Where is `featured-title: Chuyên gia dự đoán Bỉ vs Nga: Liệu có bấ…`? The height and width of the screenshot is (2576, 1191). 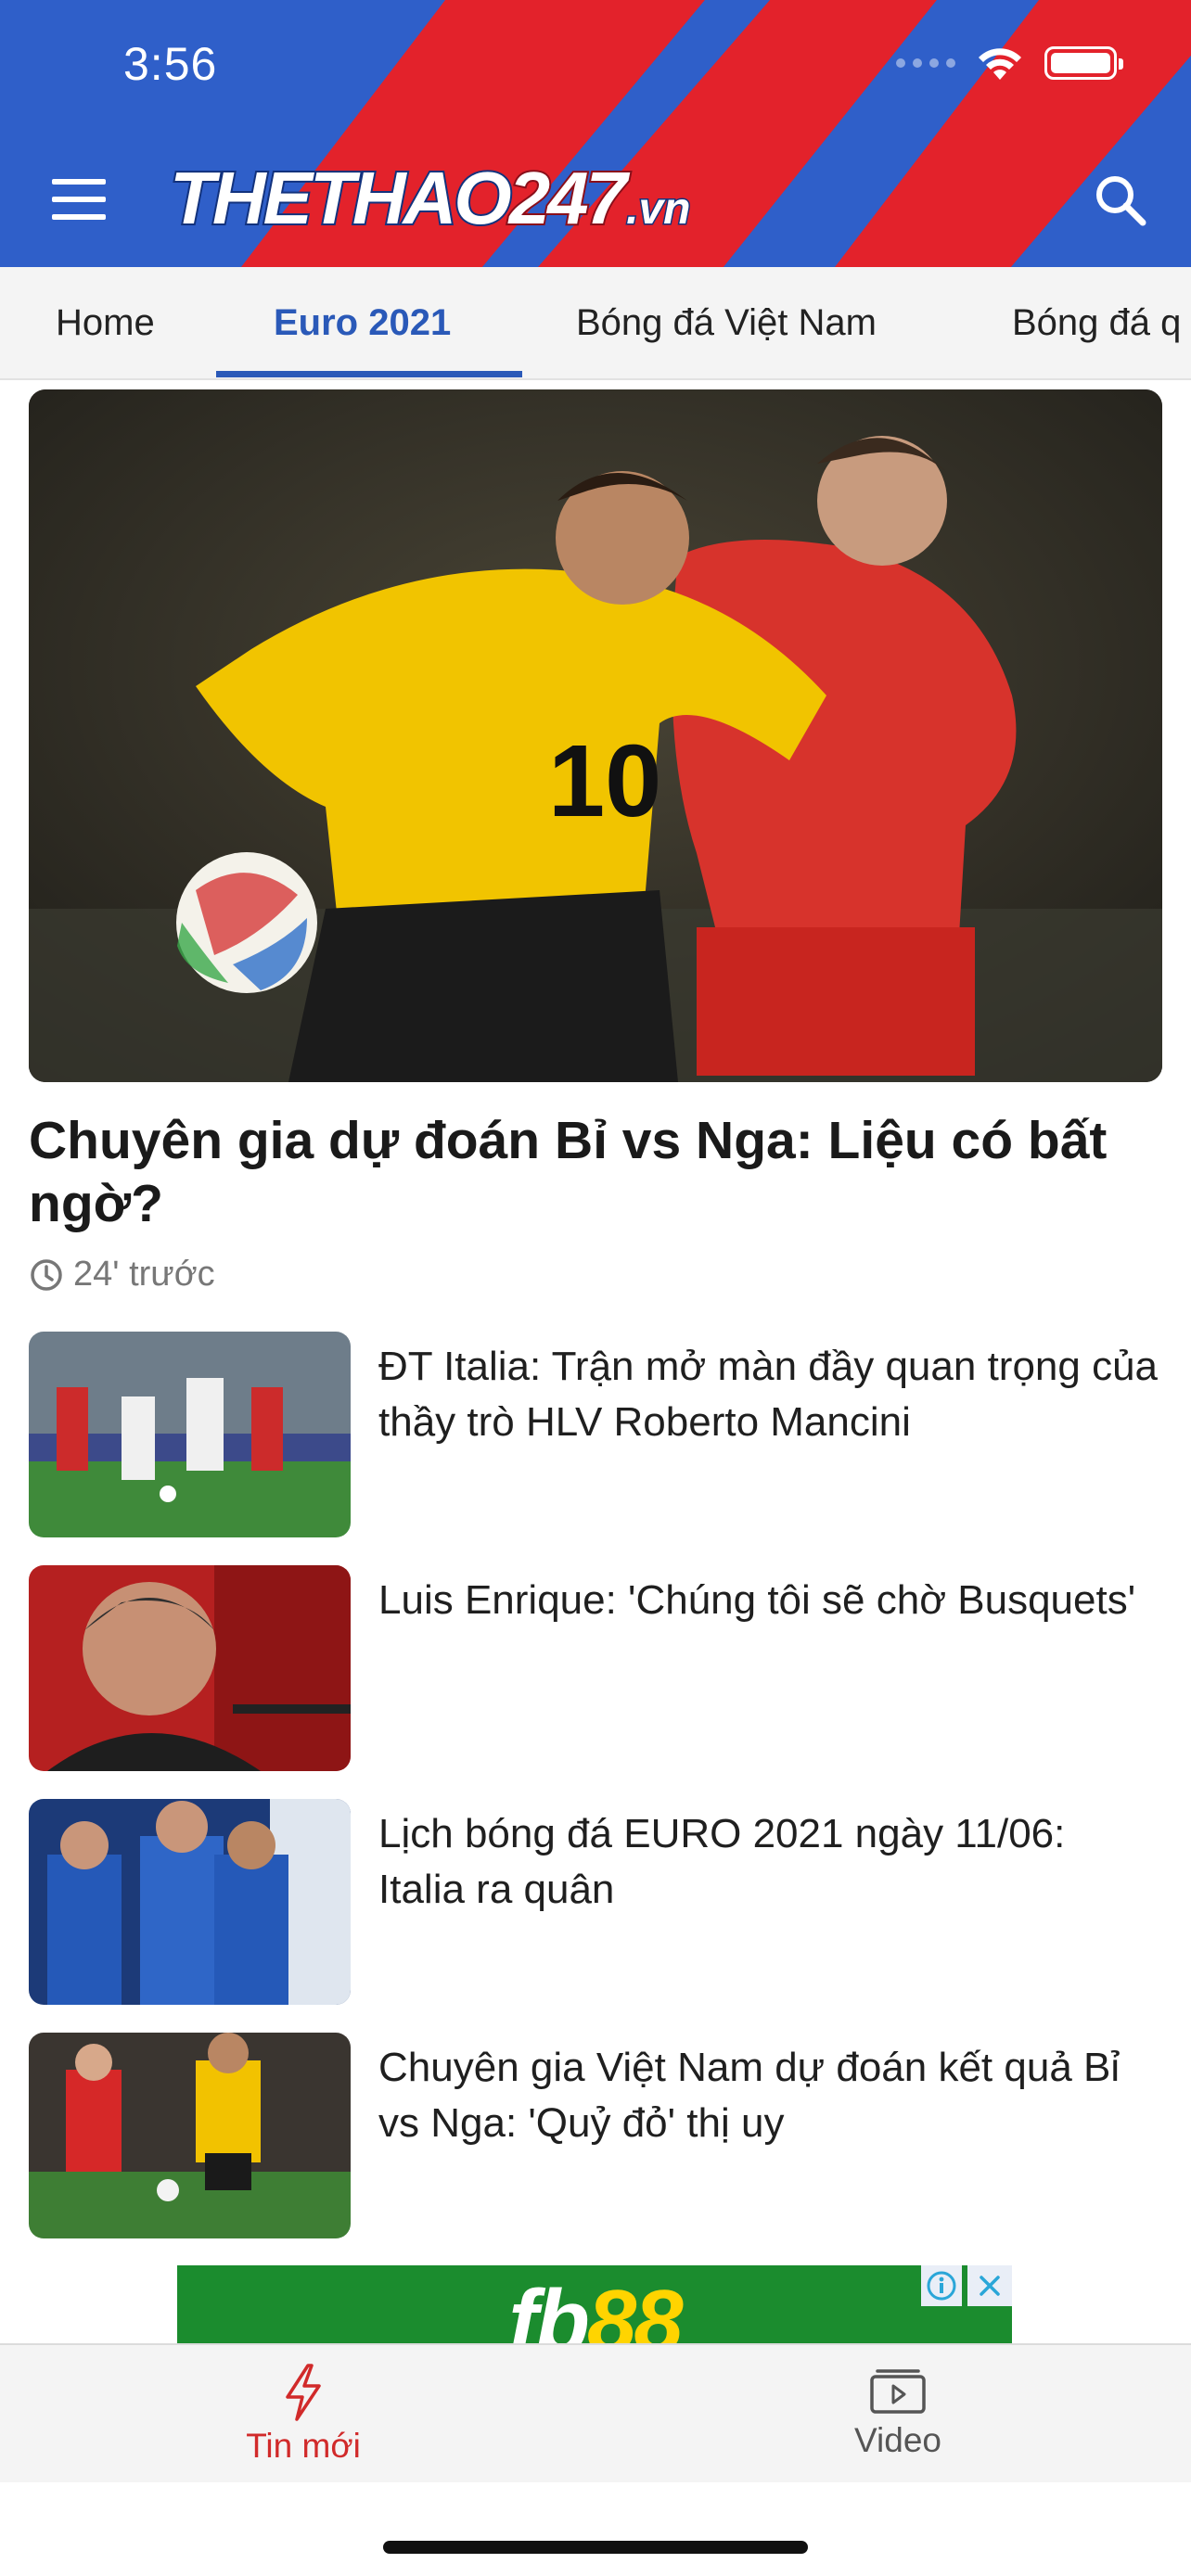
featured-title: Chuyên gia dự đoán Bỉ vs Nga: Liệu có bấ… is located at coordinates (595, 1172).